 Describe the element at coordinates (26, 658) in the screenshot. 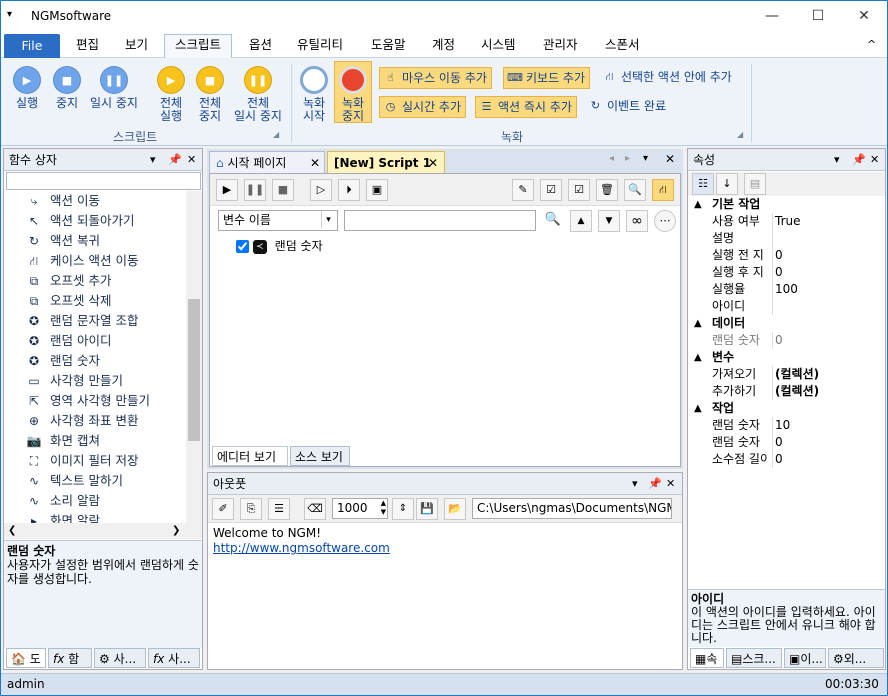

I see `tab-document: 🏠 도` at that location.